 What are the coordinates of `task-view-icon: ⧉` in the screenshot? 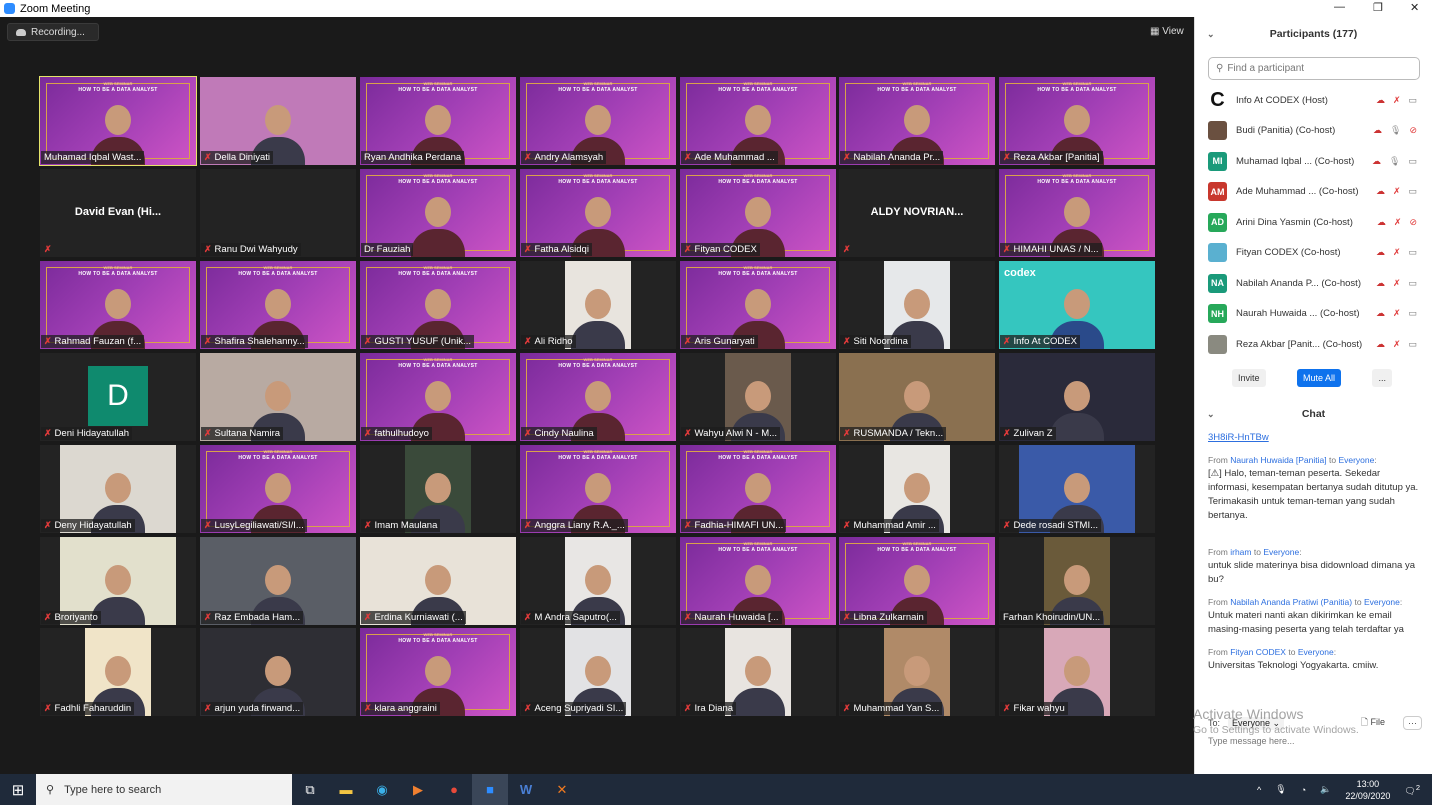 It's located at (310, 789).